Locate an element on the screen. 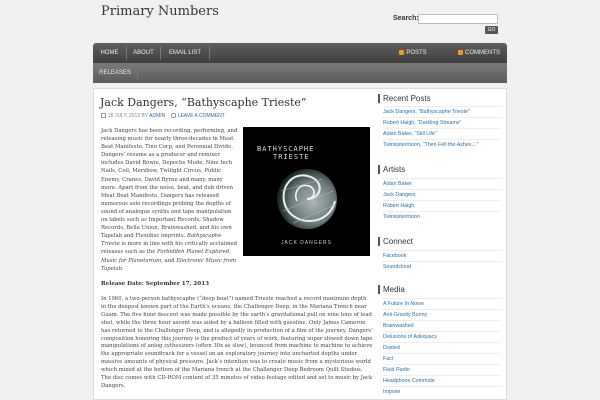 The height and width of the screenshot is (400, 600). calendar-icon is located at coordinates (103, 115).